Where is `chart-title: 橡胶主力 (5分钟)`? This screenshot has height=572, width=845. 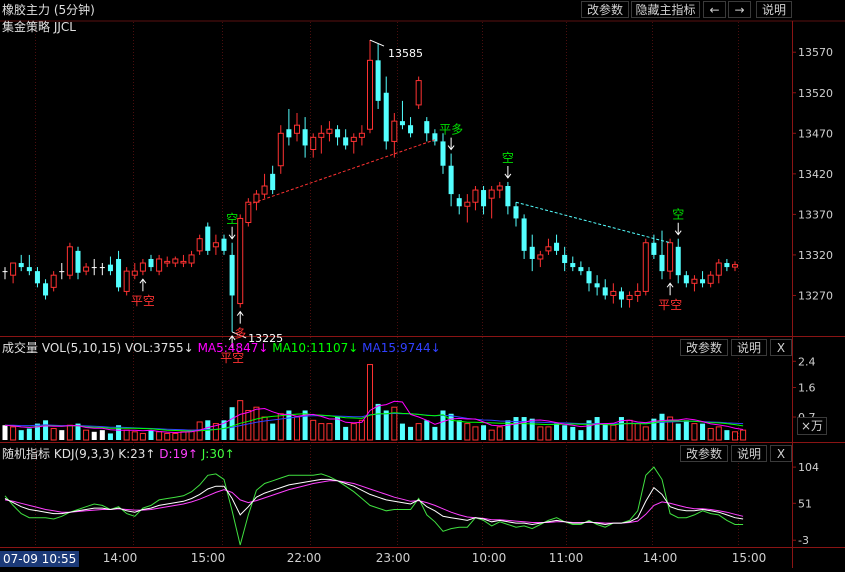
chart-title: 橡胶主力 (5分钟) is located at coordinates (48, 10).